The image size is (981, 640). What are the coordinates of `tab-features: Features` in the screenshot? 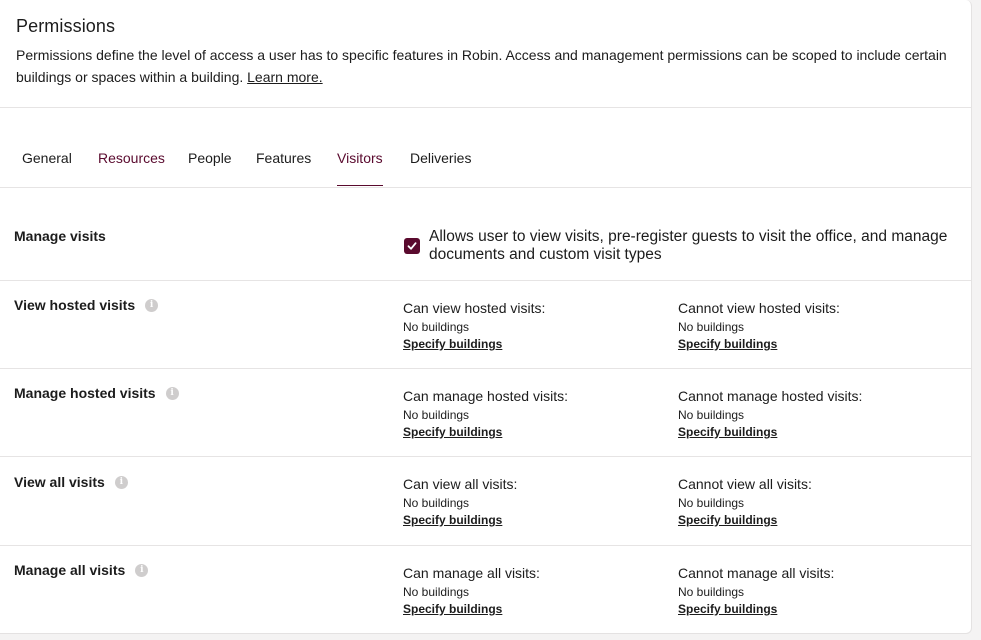 It's located at (283, 167).